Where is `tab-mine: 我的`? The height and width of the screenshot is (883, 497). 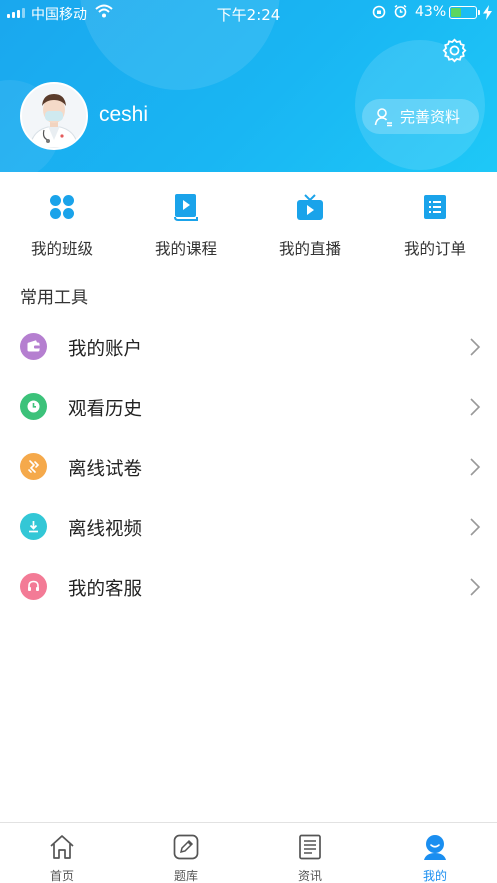
tab-mine: 我的 is located at coordinates (435, 853).